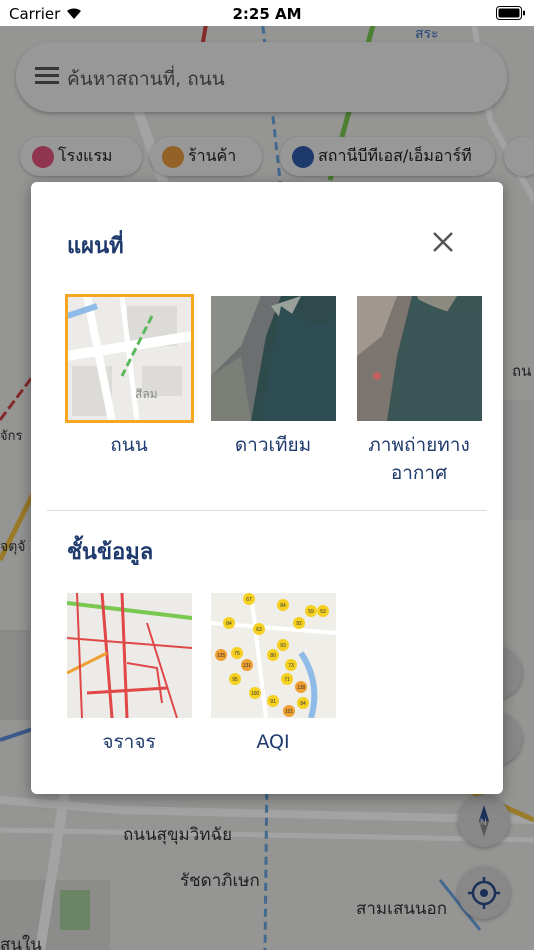 The width and height of the screenshot is (534, 950). What do you see at coordinates (283, 646) in the screenshot?
I see `aqi-marker-label: 93` at bounding box center [283, 646].